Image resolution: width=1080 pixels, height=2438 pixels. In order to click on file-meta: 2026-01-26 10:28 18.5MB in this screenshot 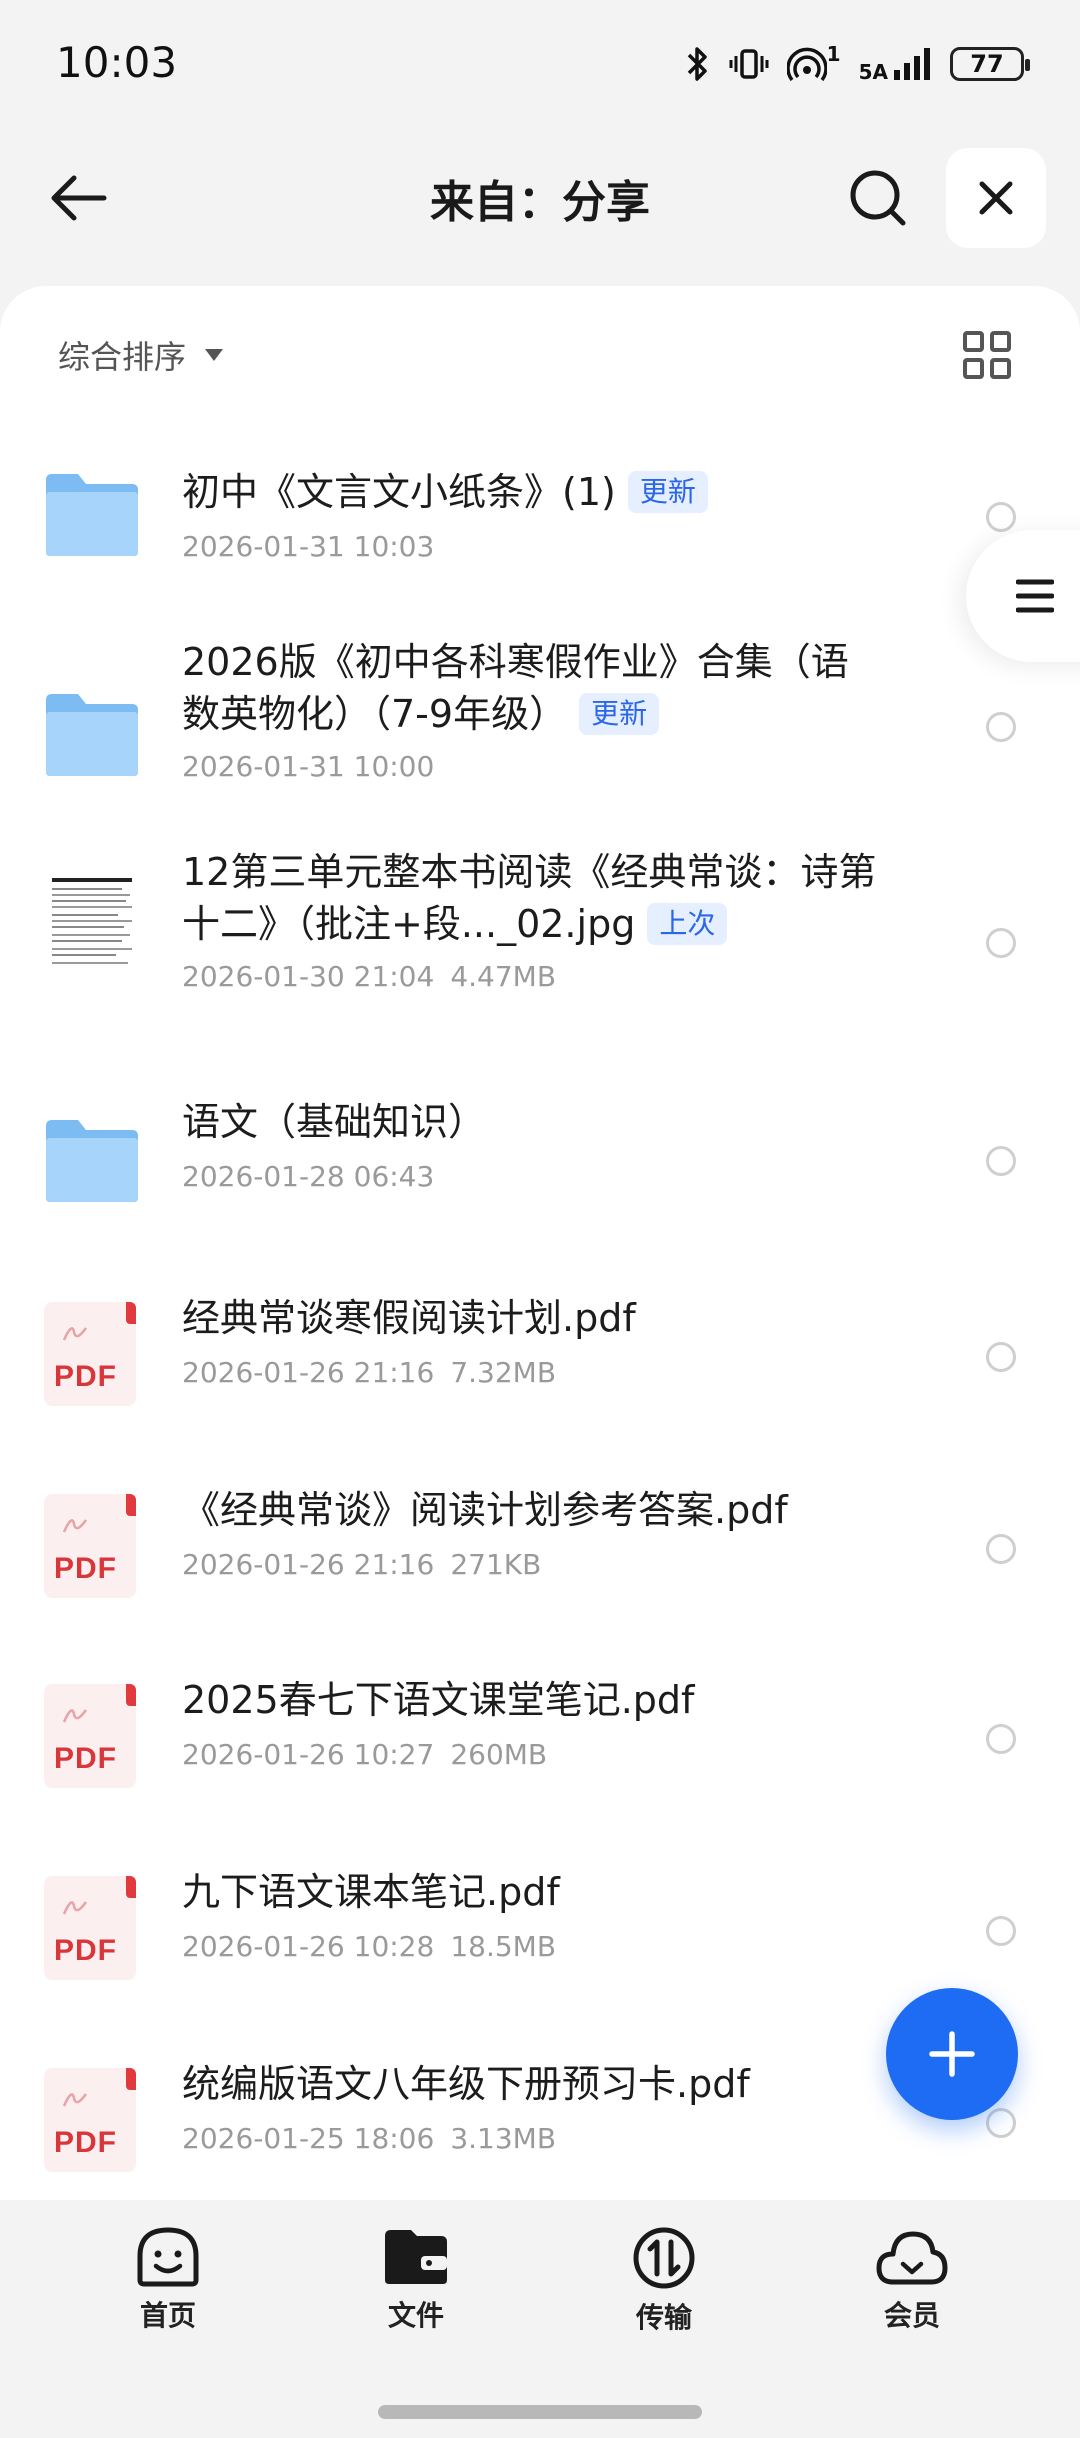, I will do `click(369, 1946)`.